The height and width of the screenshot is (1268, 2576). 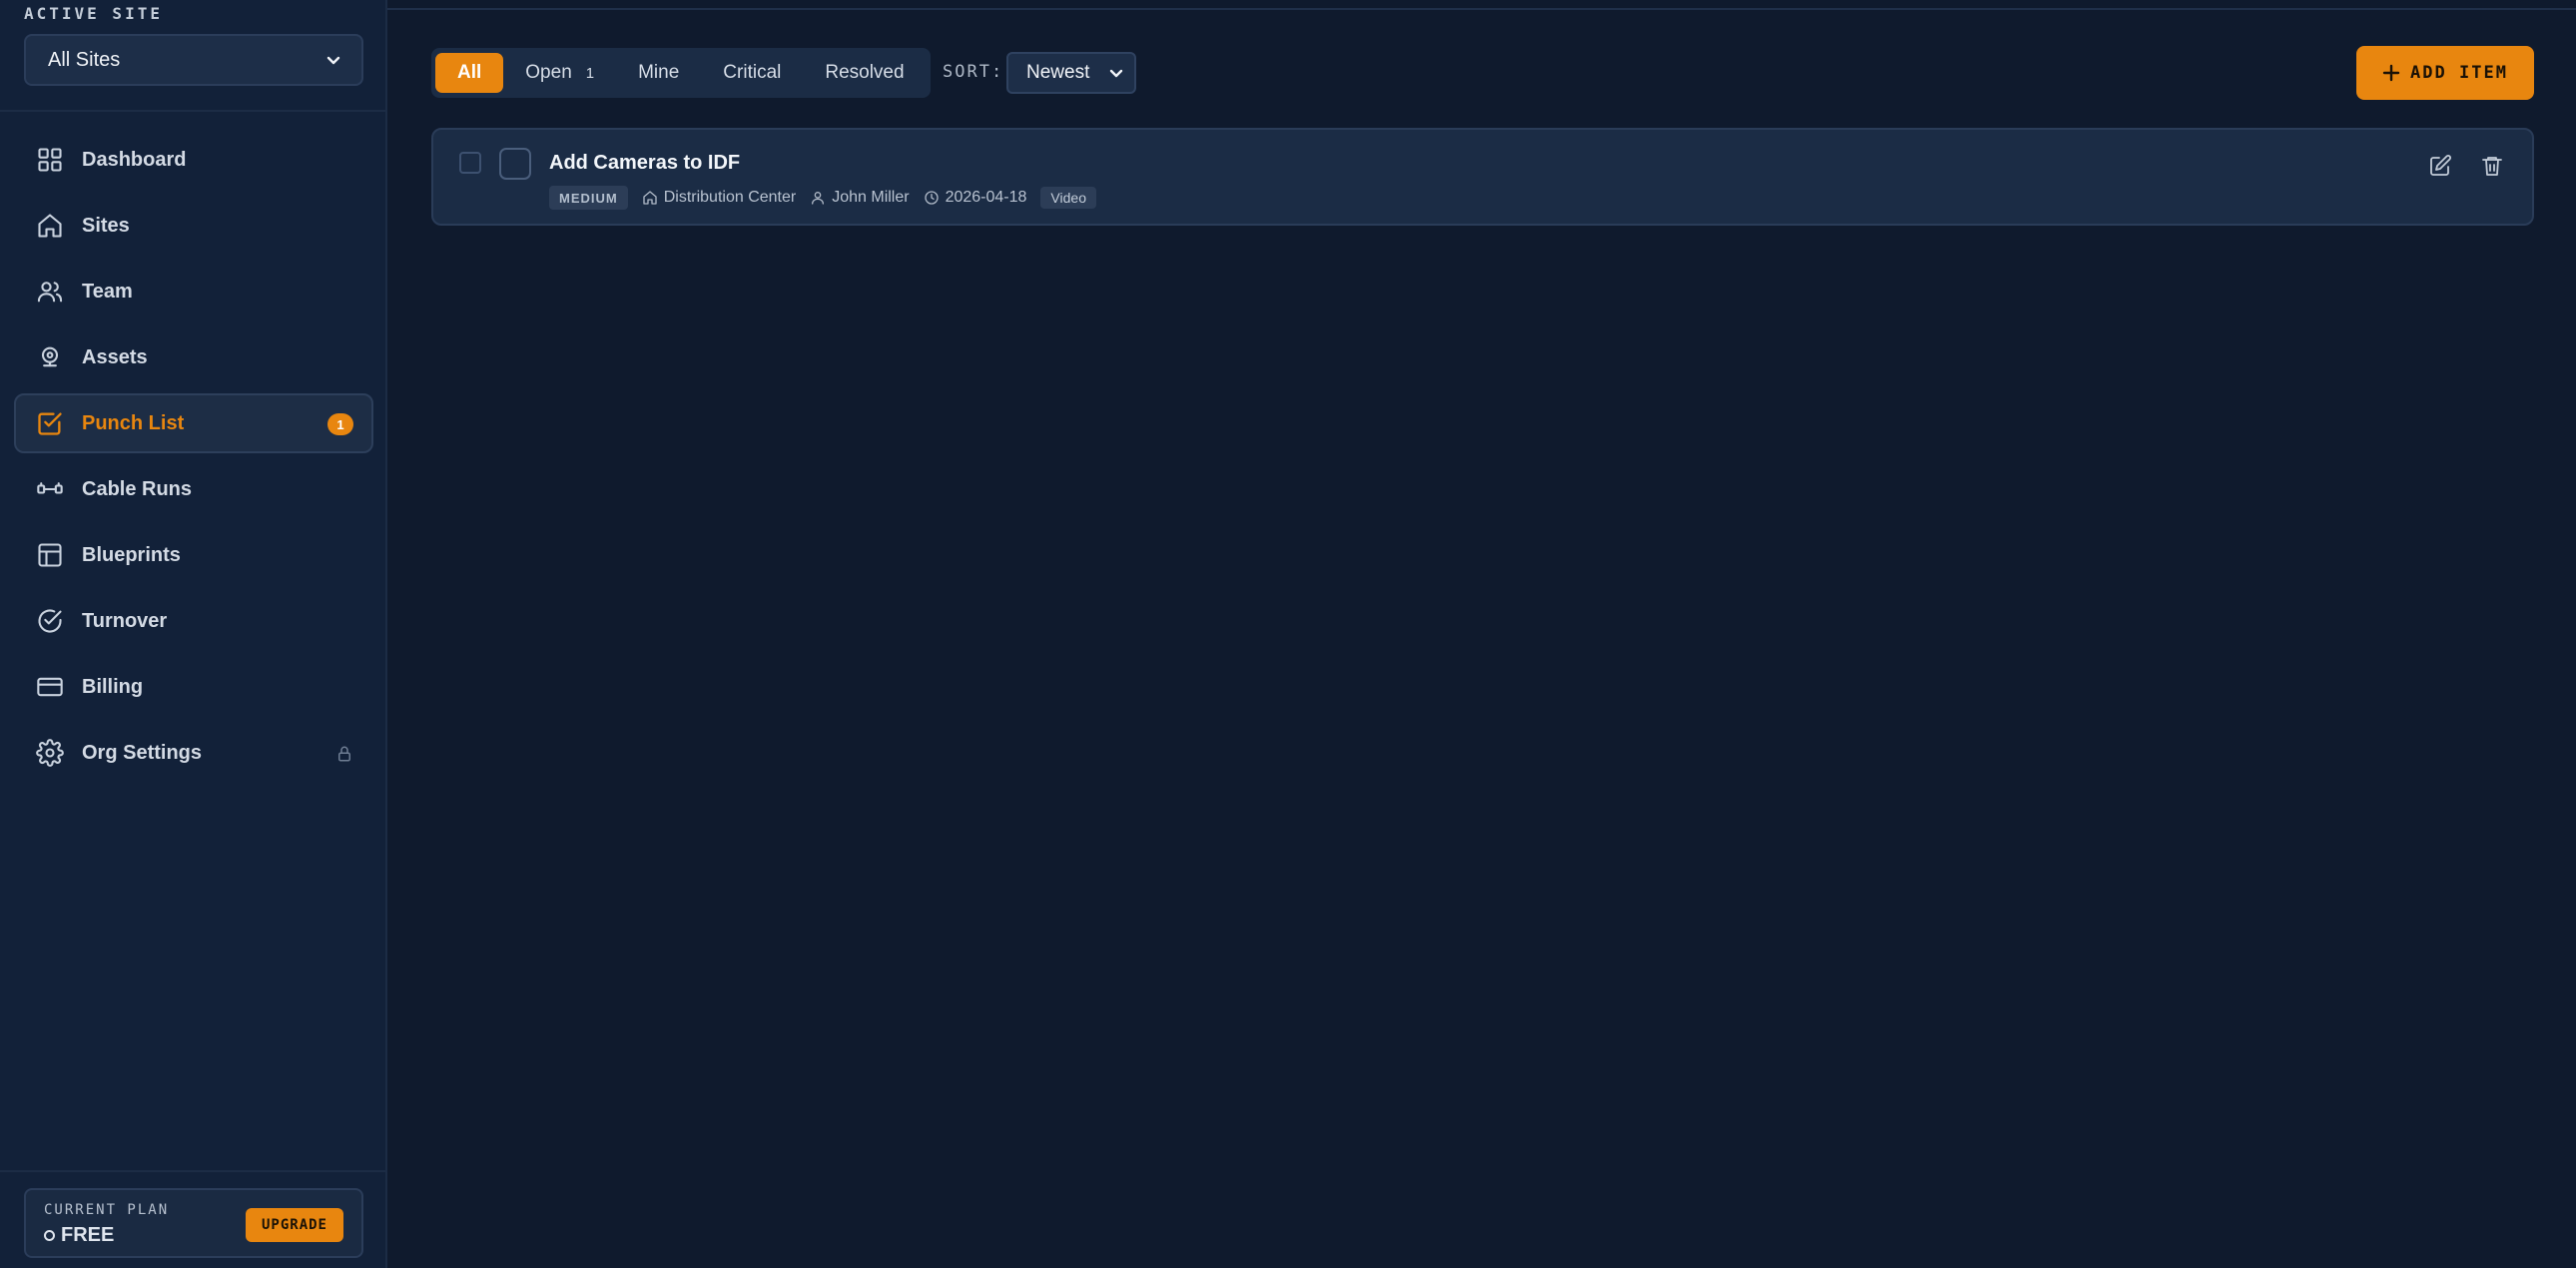 I want to click on trash-icon, so click(x=2492, y=166).